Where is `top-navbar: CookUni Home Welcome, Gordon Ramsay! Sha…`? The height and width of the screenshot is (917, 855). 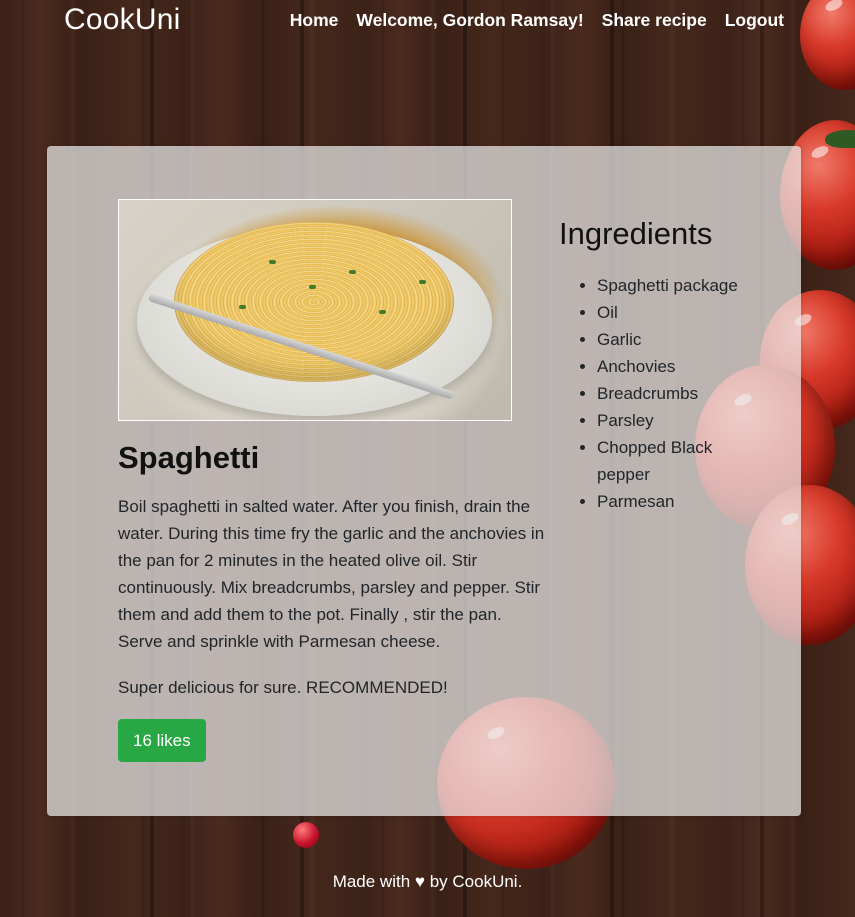 top-navbar: CookUni Home Welcome, Gordon Ramsay! Sha… is located at coordinates (427, 22).